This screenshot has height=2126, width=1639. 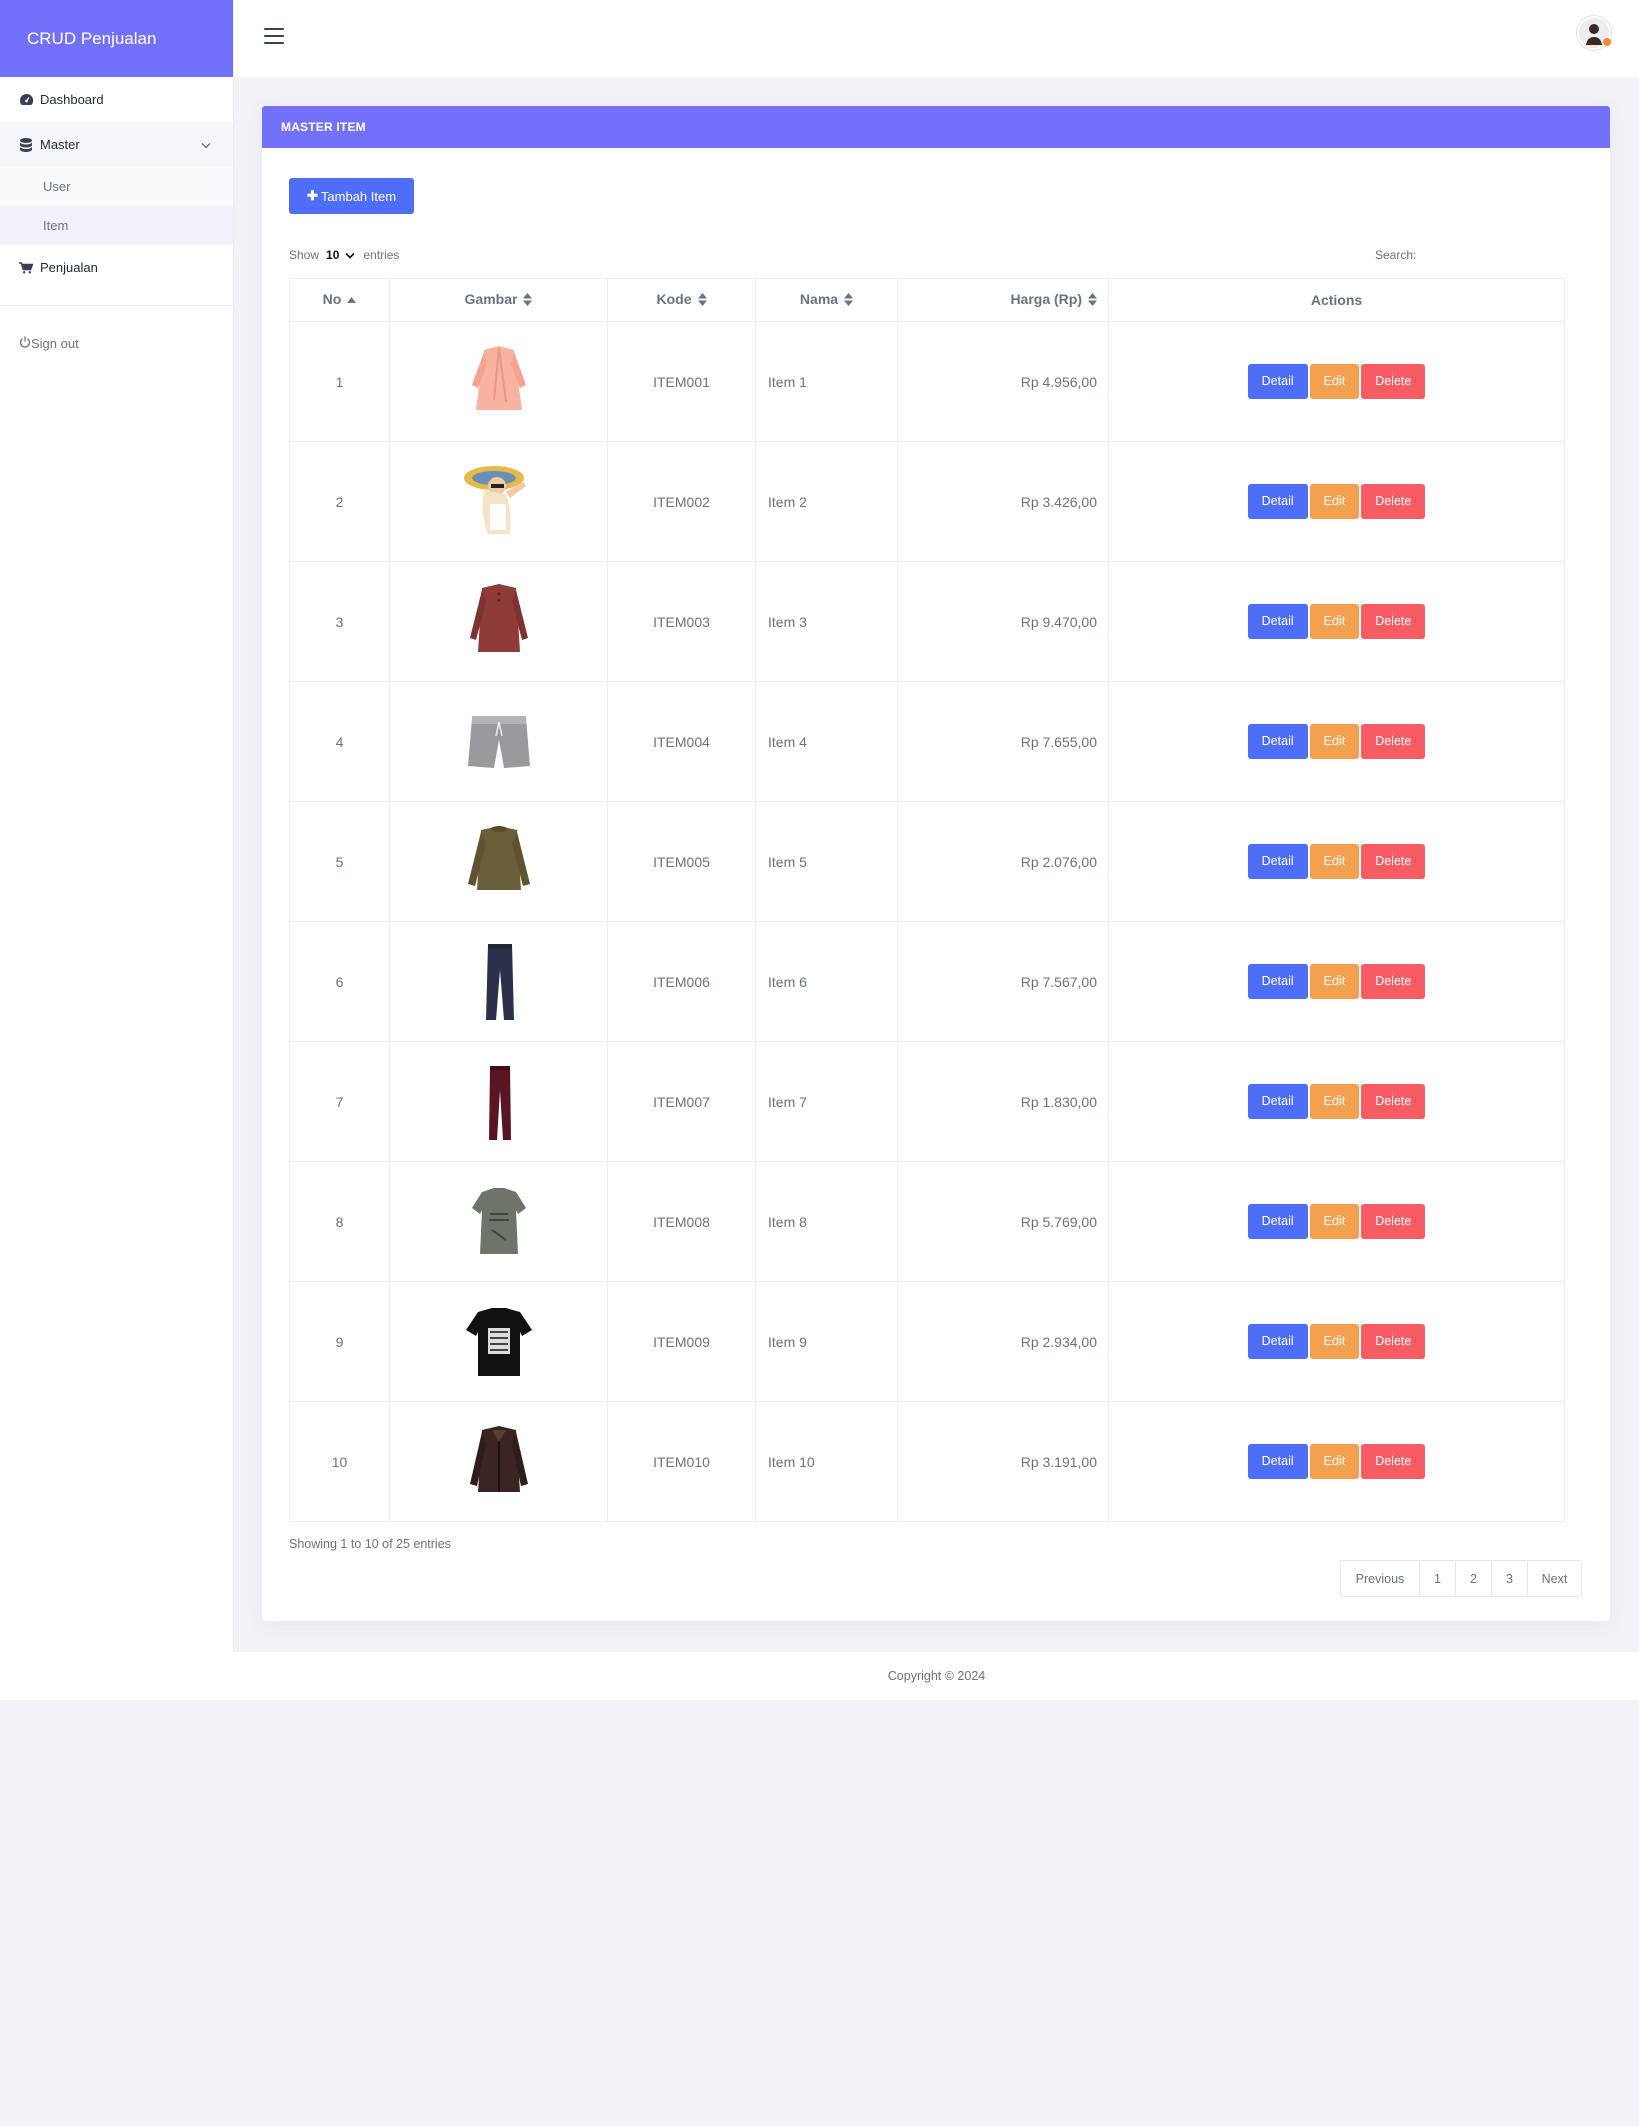 I want to click on pagination-page-3: 3, so click(x=1509, y=1578).